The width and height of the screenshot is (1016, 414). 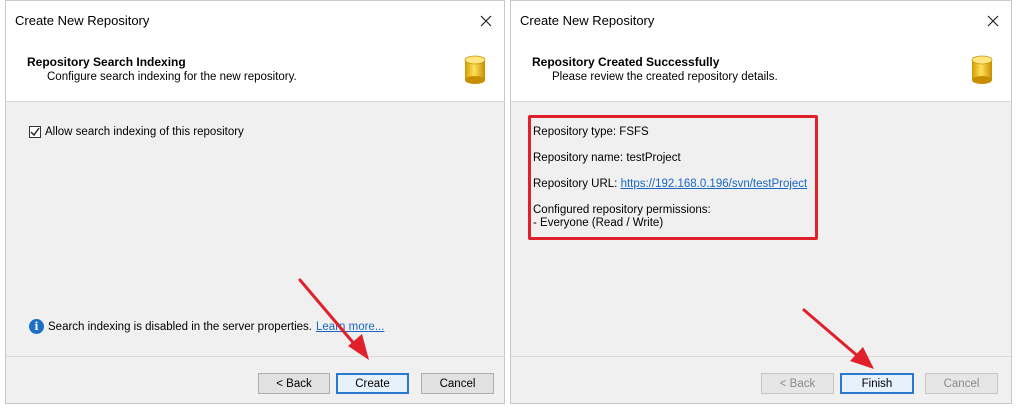 I want to click on wizard-footer: < Back Finish Cancel, so click(x=761, y=380).